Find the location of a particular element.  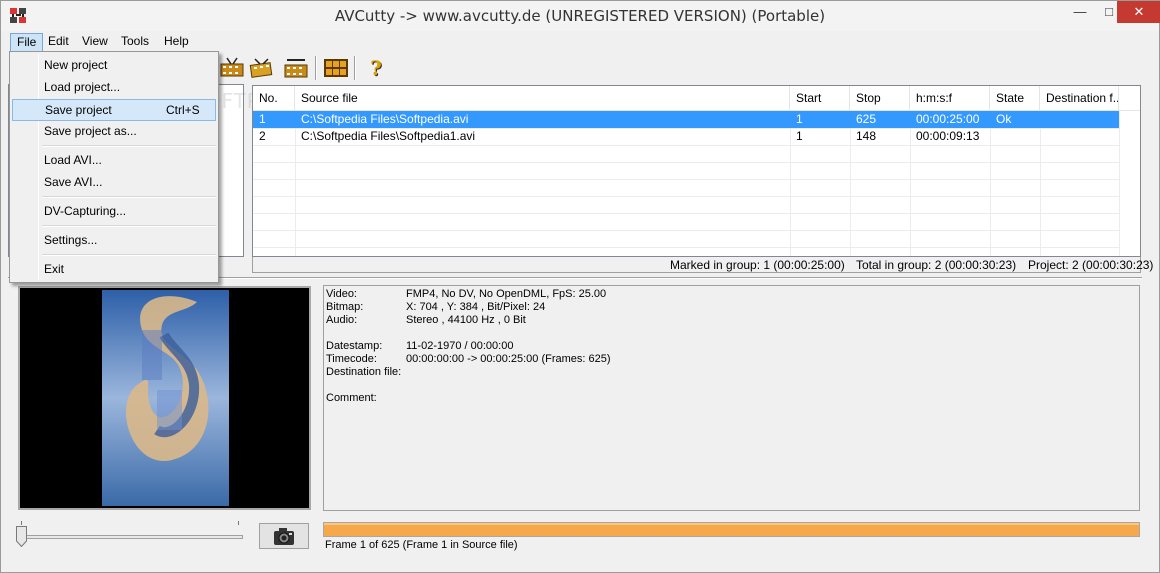

menu-item-new-project: New project is located at coordinates (114, 66).